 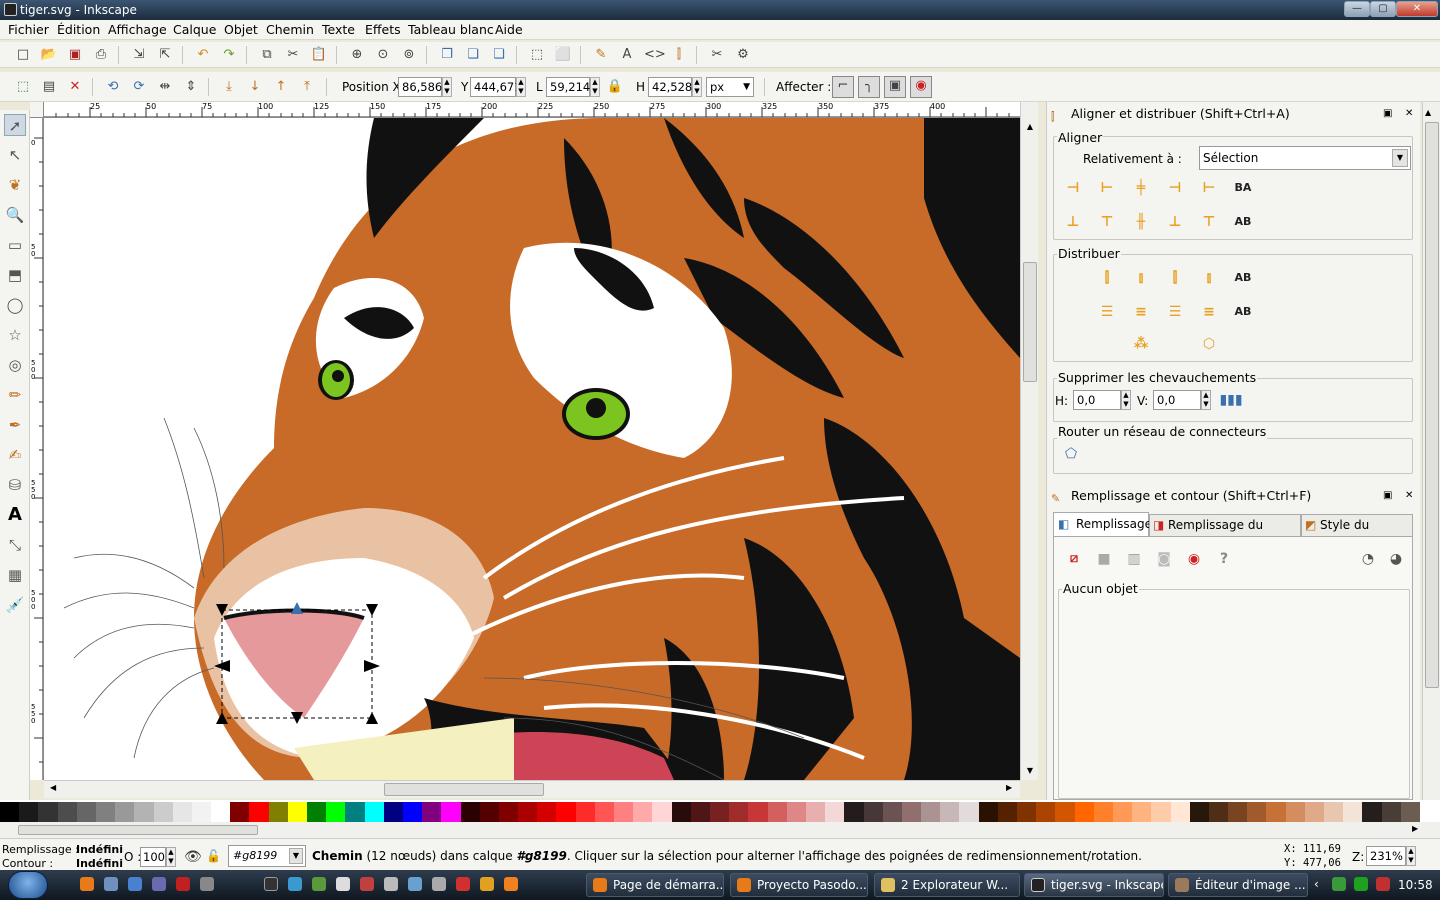 What do you see at coordinates (165, 55) in the screenshot?
I see `export-icon: ⇱` at bounding box center [165, 55].